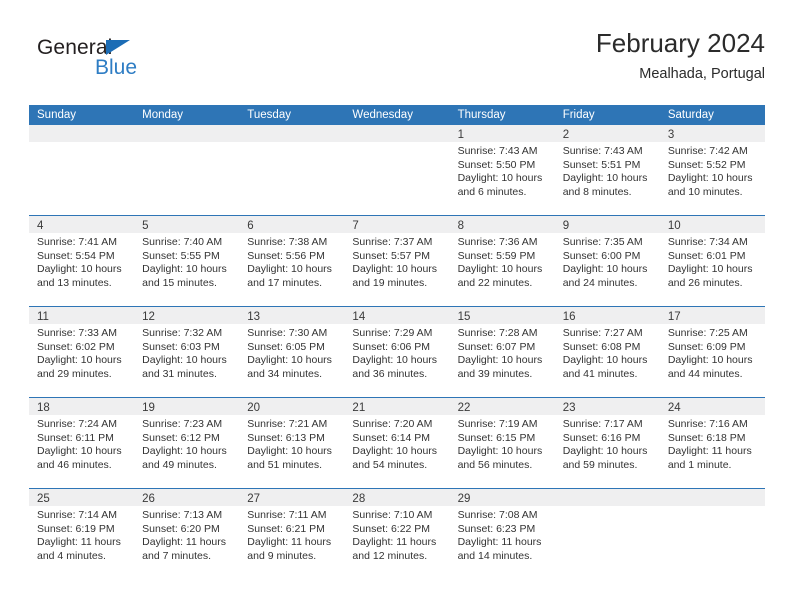 The width and height of the screenshot is (792, 612). I want to click on day-detail-line: Sunrise: 7:13 AM, so click(182, 515).